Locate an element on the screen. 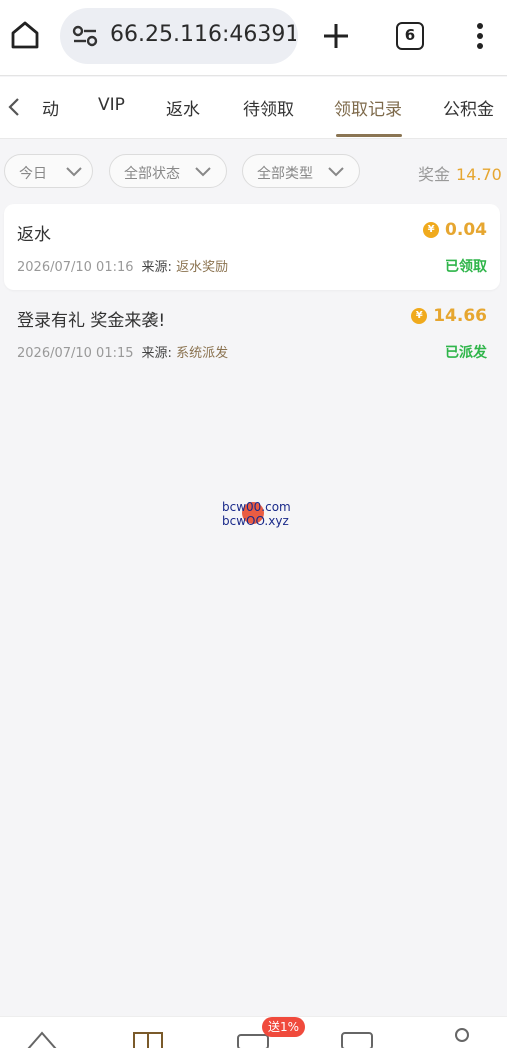 This screenshot has height=1048, width=507. record-title: 登录有礼 奖金来袭! is located at coordinates (91, 321).